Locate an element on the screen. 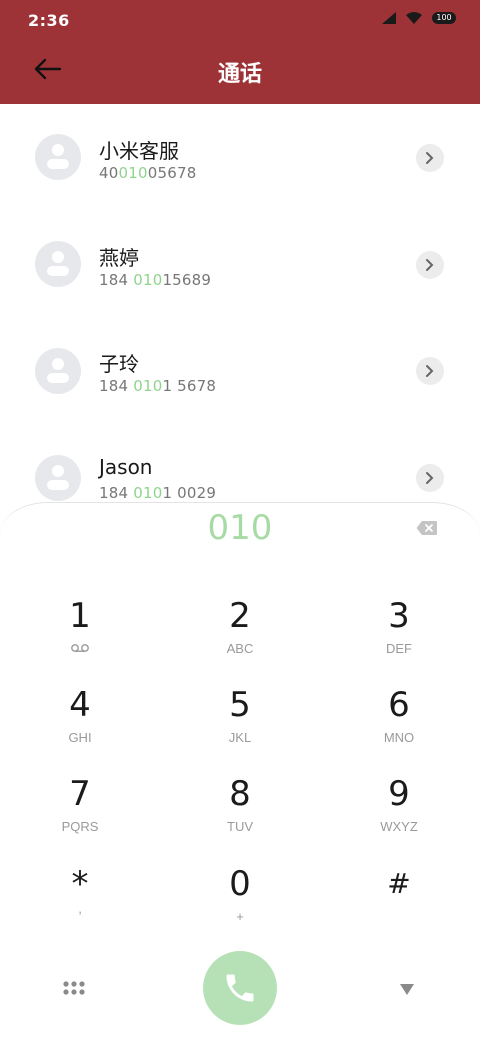  dial-key-1: 1 is located at coordinates (80, 637).